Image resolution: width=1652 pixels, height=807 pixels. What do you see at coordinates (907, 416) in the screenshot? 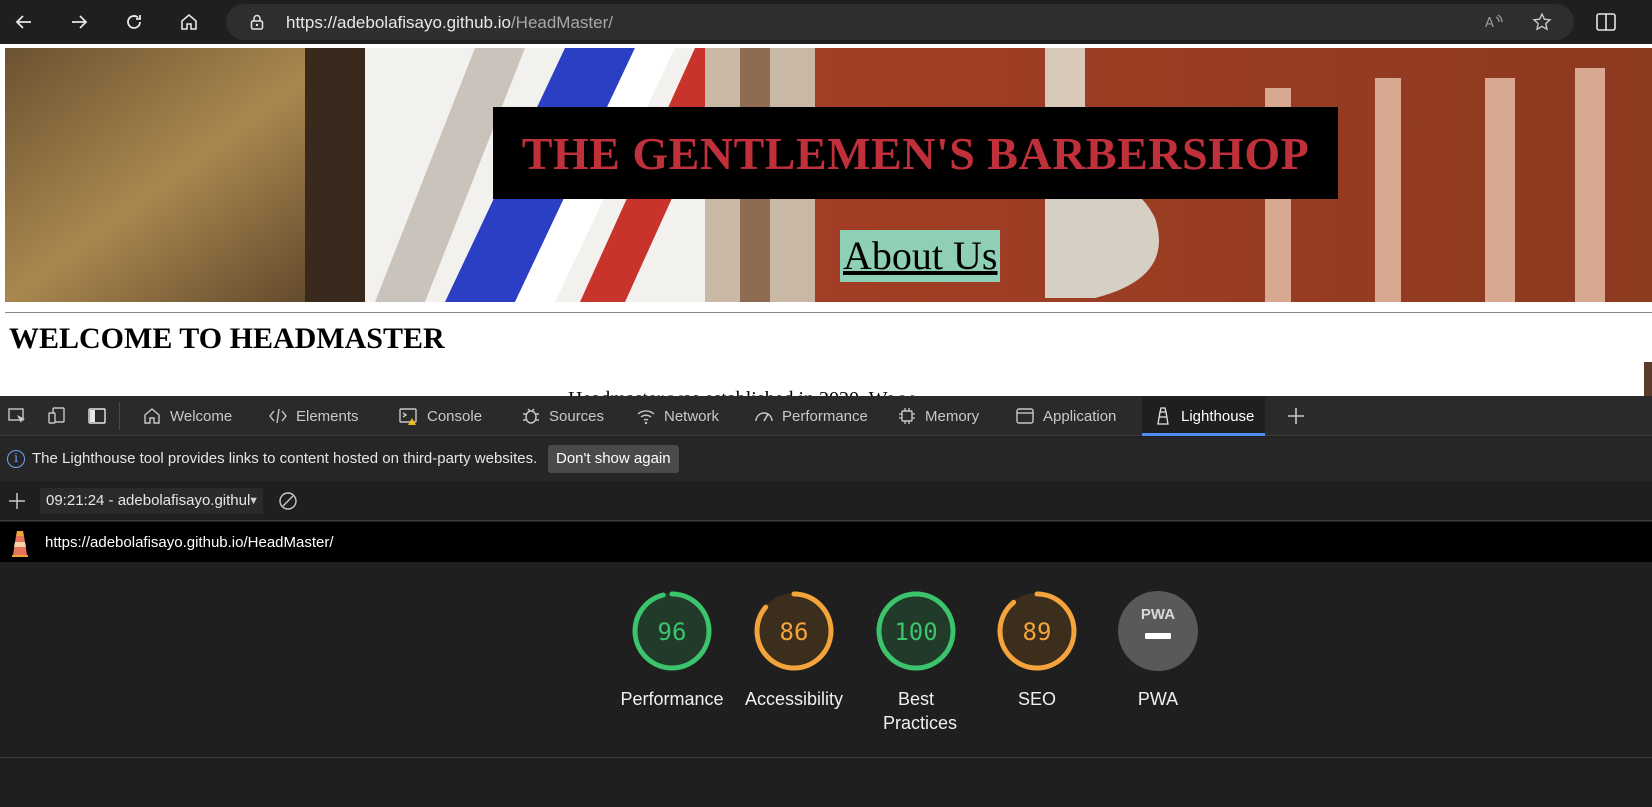
I see `chip-icon` at bounding box center [907, 416].